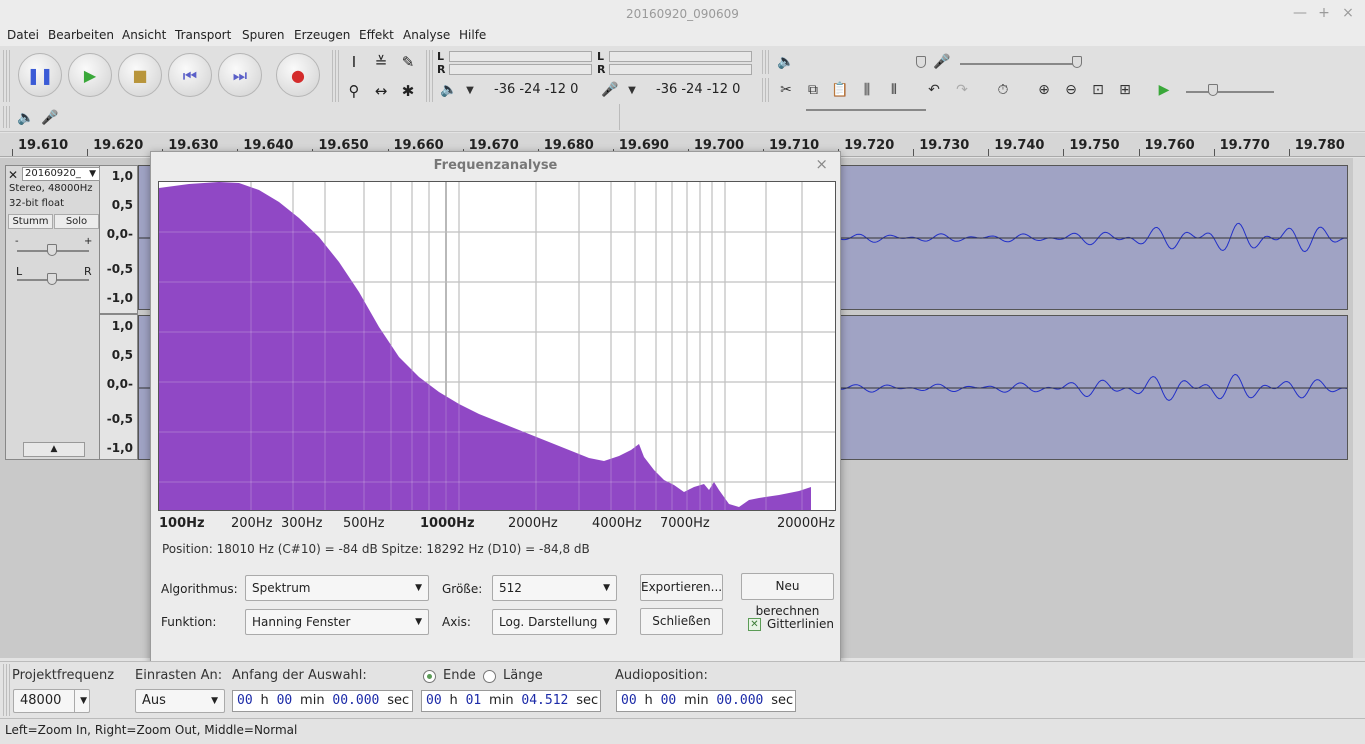 This screenshot has width=1365, height=744. I want to click on play-meter: L R, so click(677, 64).